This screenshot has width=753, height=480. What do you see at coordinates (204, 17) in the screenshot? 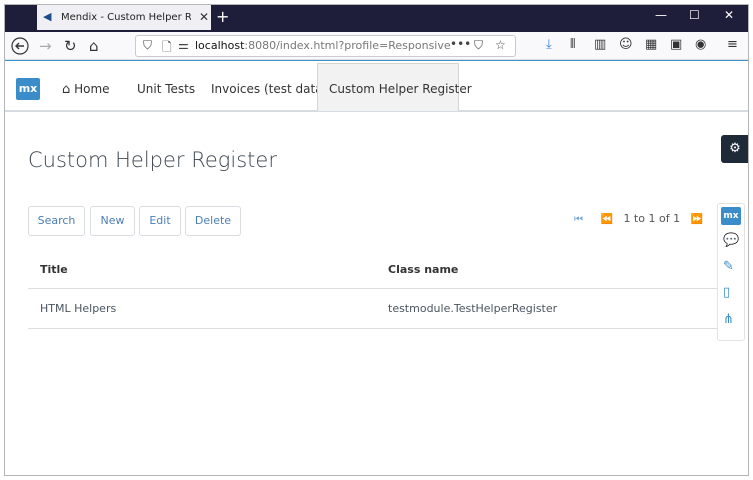
I see `tab-close-icon: ✕` at bounding box center [204, 17].